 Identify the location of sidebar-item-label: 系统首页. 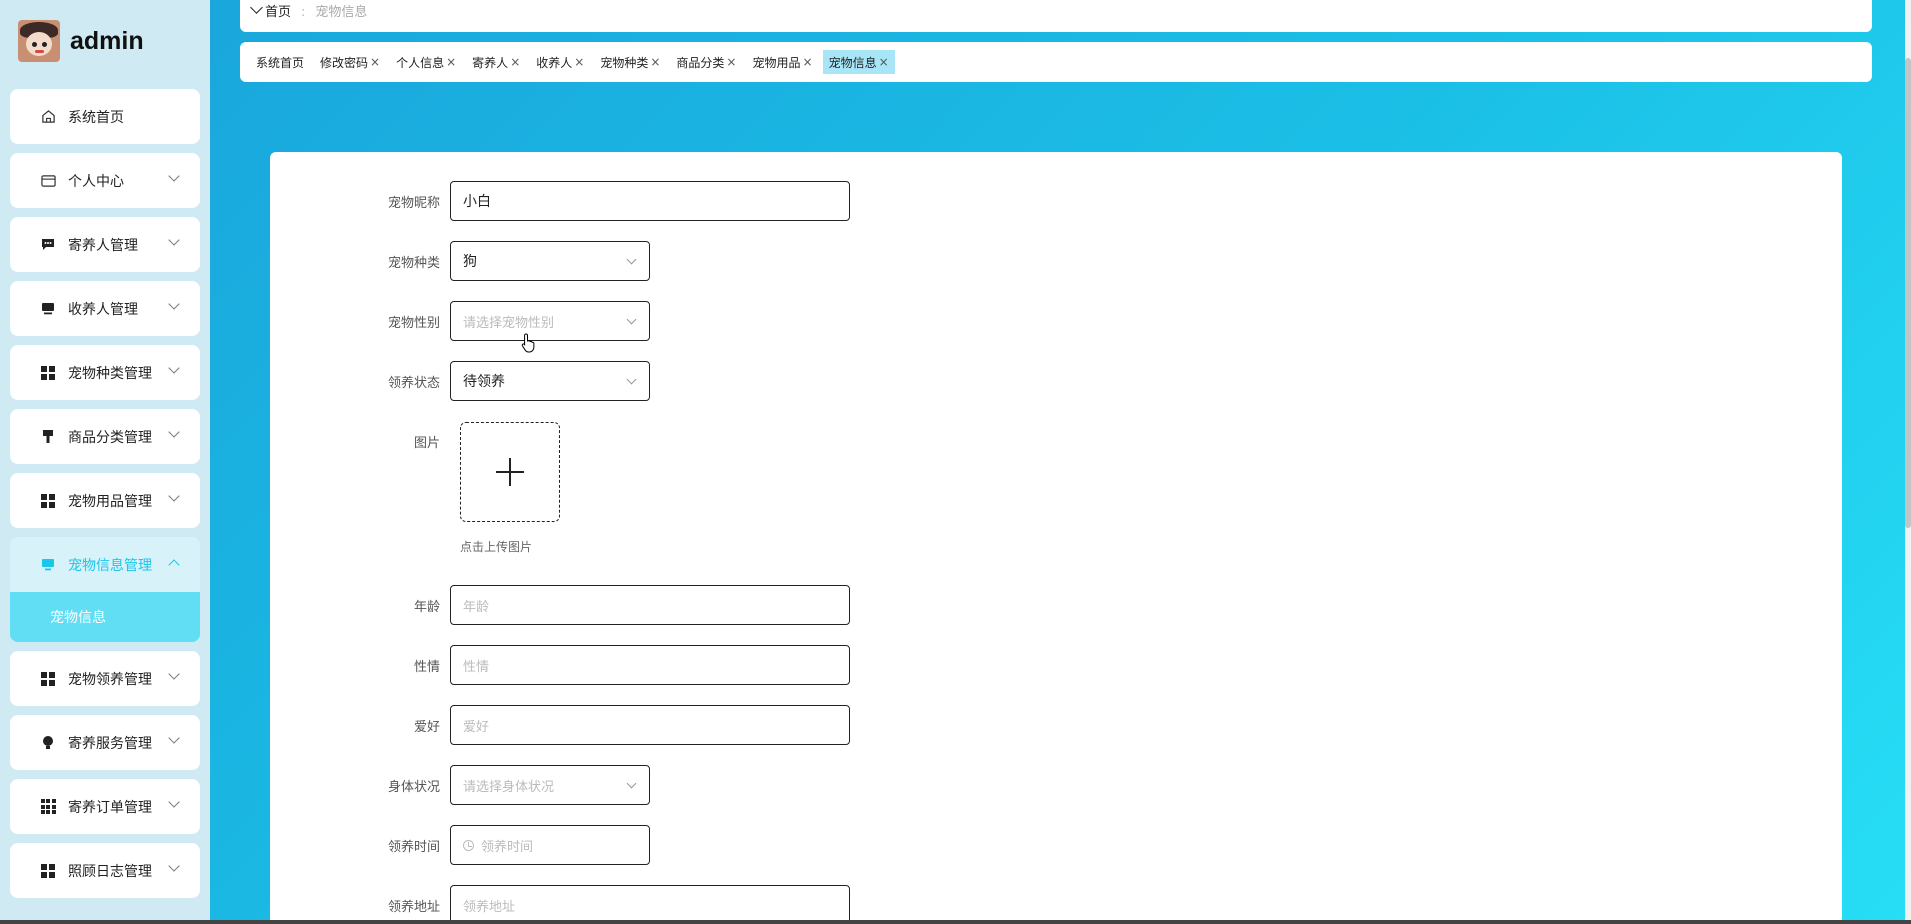
(96, 117).